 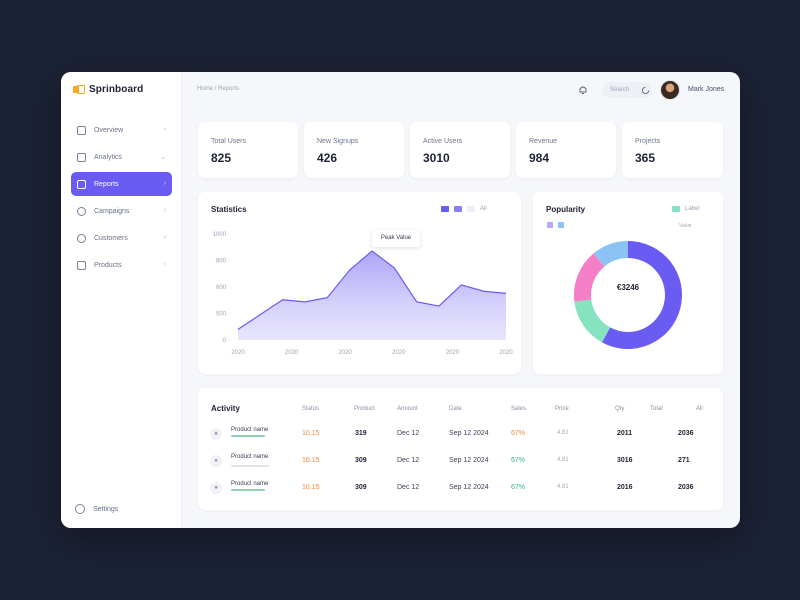 I want to click on donut-slice, so click(x=592, y=321).